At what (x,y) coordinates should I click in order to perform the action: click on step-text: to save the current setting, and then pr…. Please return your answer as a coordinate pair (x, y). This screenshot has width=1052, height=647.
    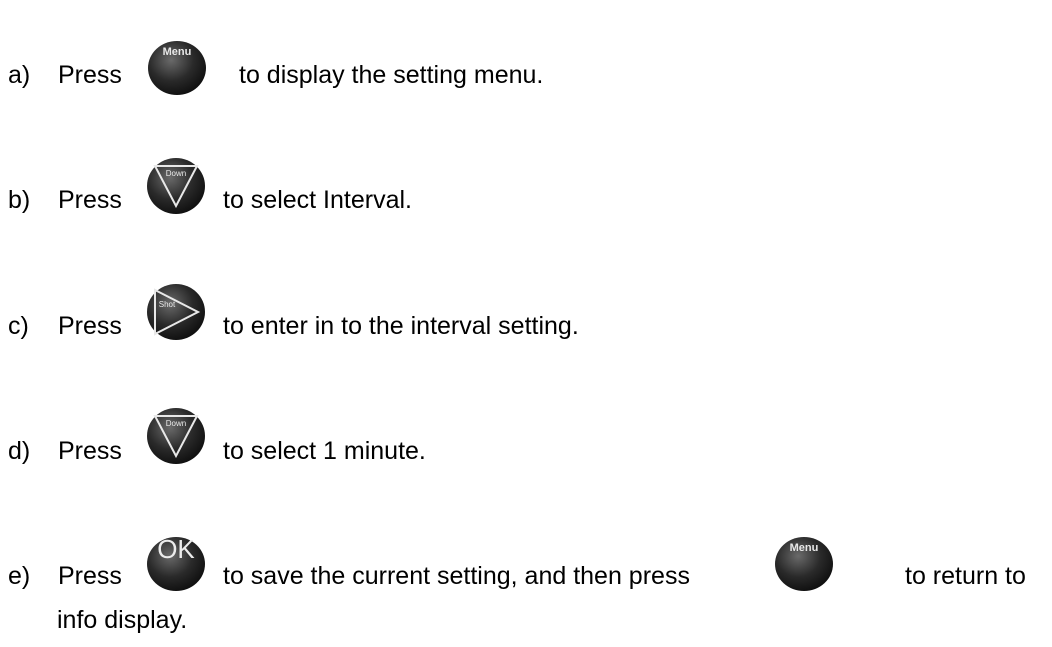
    Looking at the image, I should click on (456, 576).